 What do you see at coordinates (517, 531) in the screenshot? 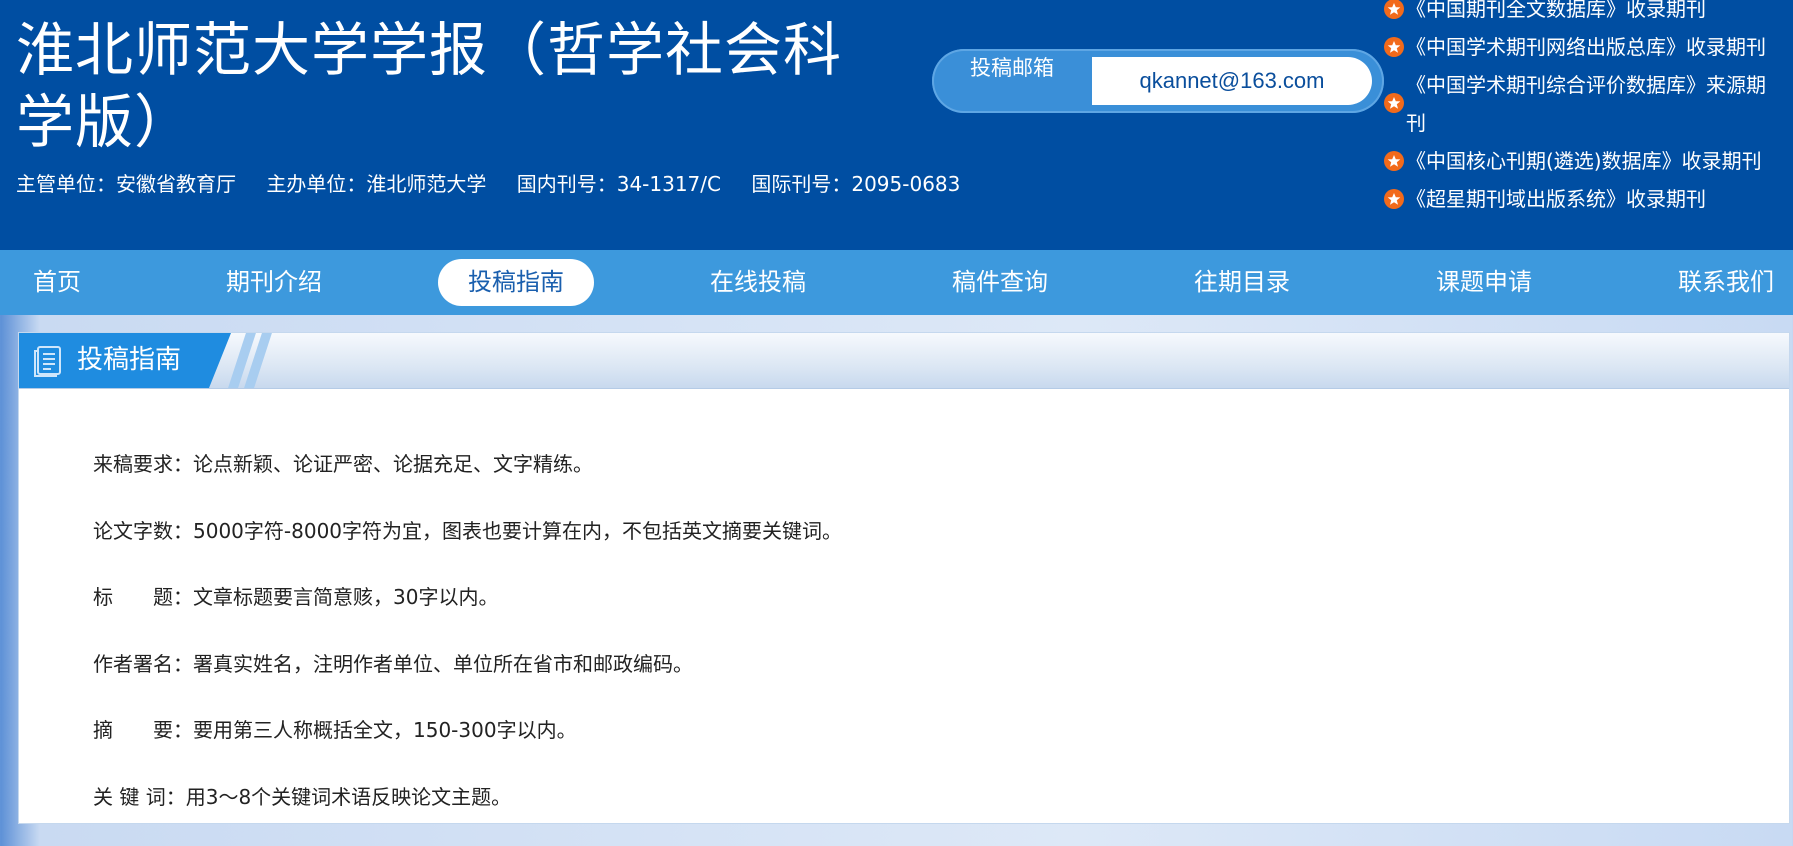
I see `guide-item-text: 5000字符-8000字符为宜，图表也要计算在内，不包括英文摘要关键词。` at bounding box center [517, 531].